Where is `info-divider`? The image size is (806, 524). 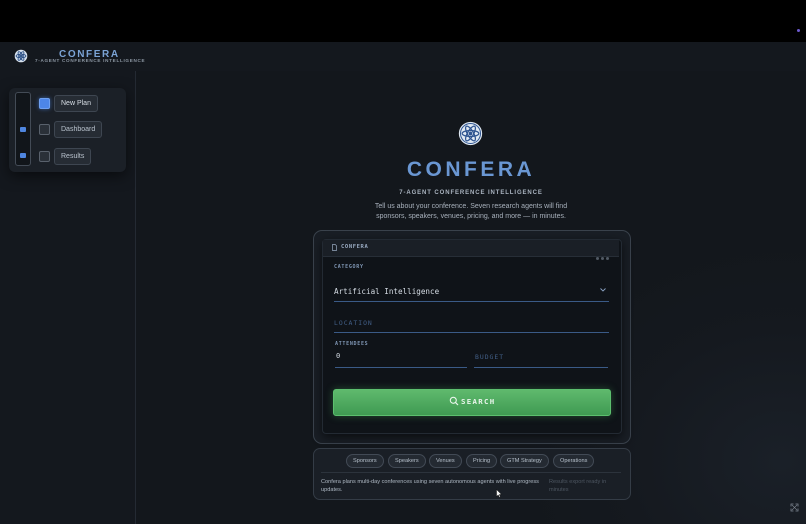 info-divider is located at coordinates (471, 472).